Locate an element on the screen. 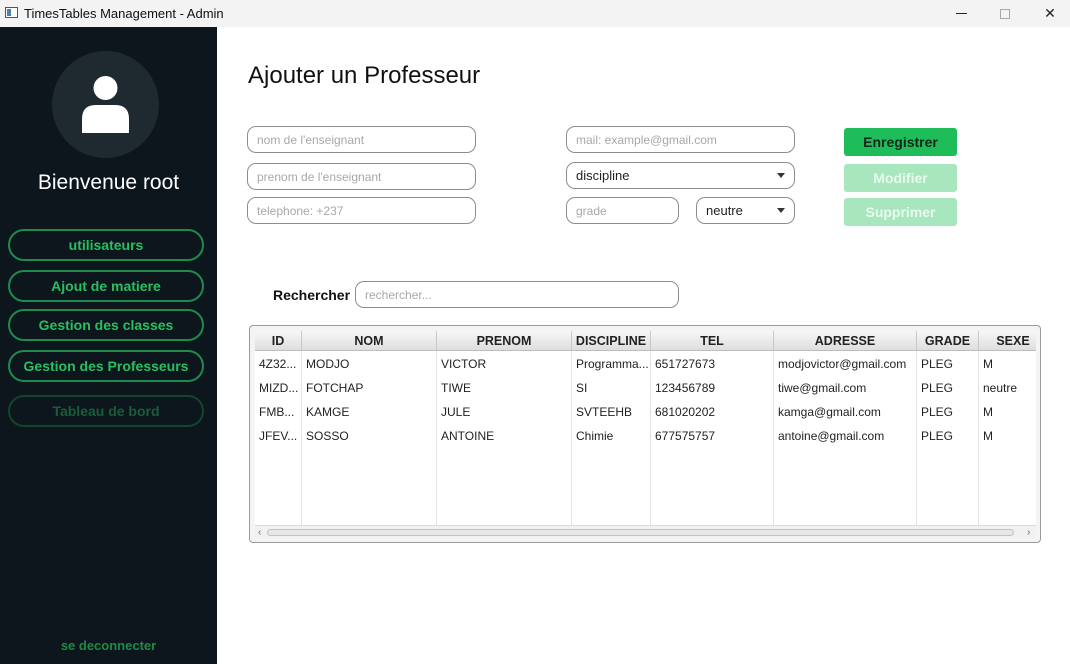 The width and height of the screenshot is (1070, 664). column-header-tel: TEL is located at coordinates (712, 341).